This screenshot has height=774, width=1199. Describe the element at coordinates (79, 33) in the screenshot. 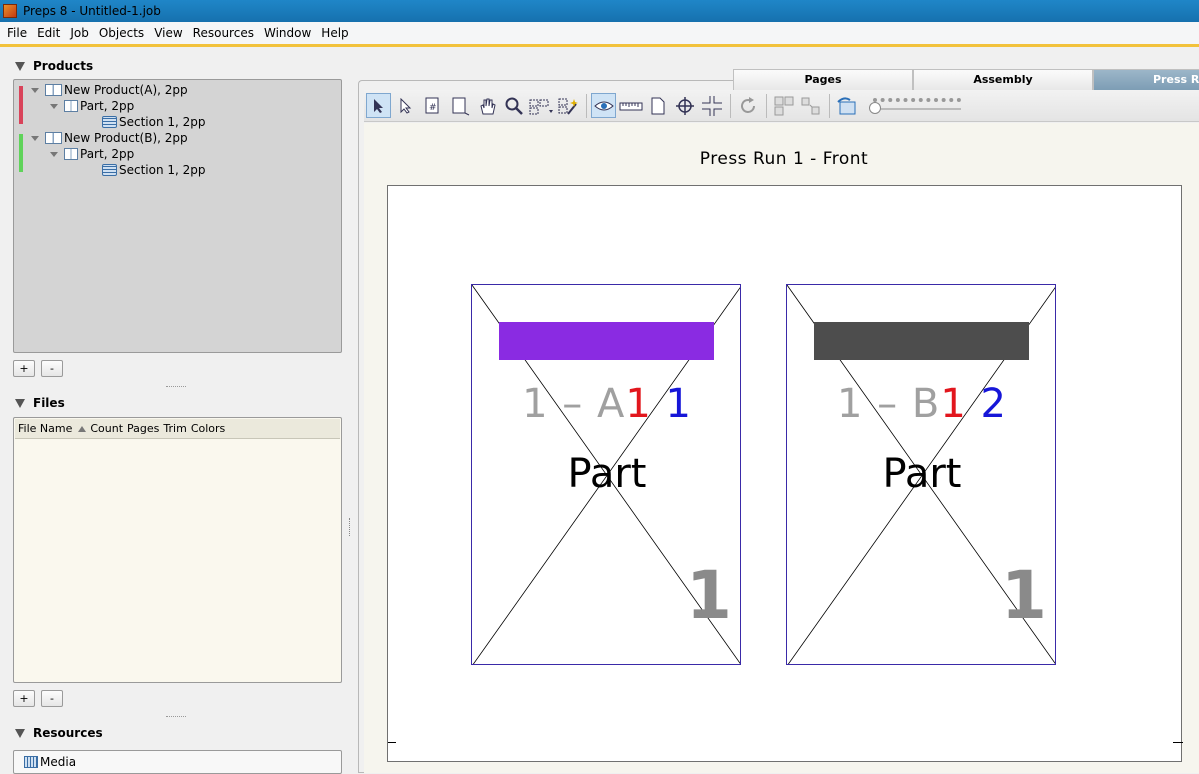

I see `menu-job: Job` at that location.